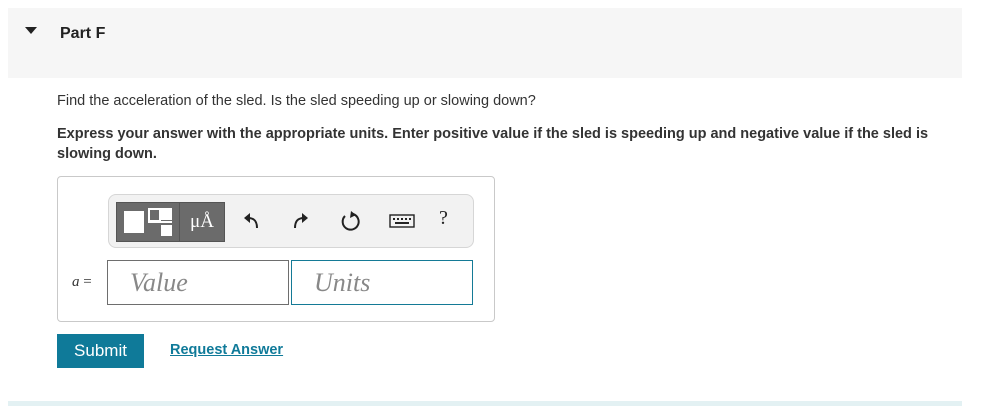 Image resolution: width=986 pixels, height=406 pixels. I want to click on next-part-strip, so click(485, 403).